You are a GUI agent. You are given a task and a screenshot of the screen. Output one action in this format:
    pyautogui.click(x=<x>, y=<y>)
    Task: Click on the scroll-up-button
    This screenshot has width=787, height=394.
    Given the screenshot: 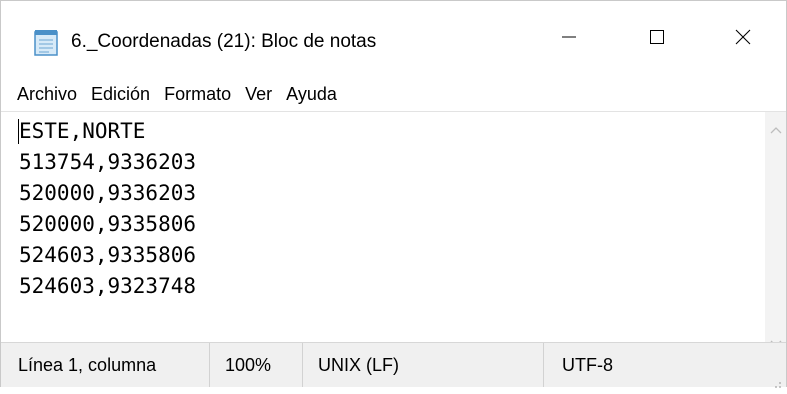 What is the action you would take?
    pyautogui.click(x=775, y=130)
    